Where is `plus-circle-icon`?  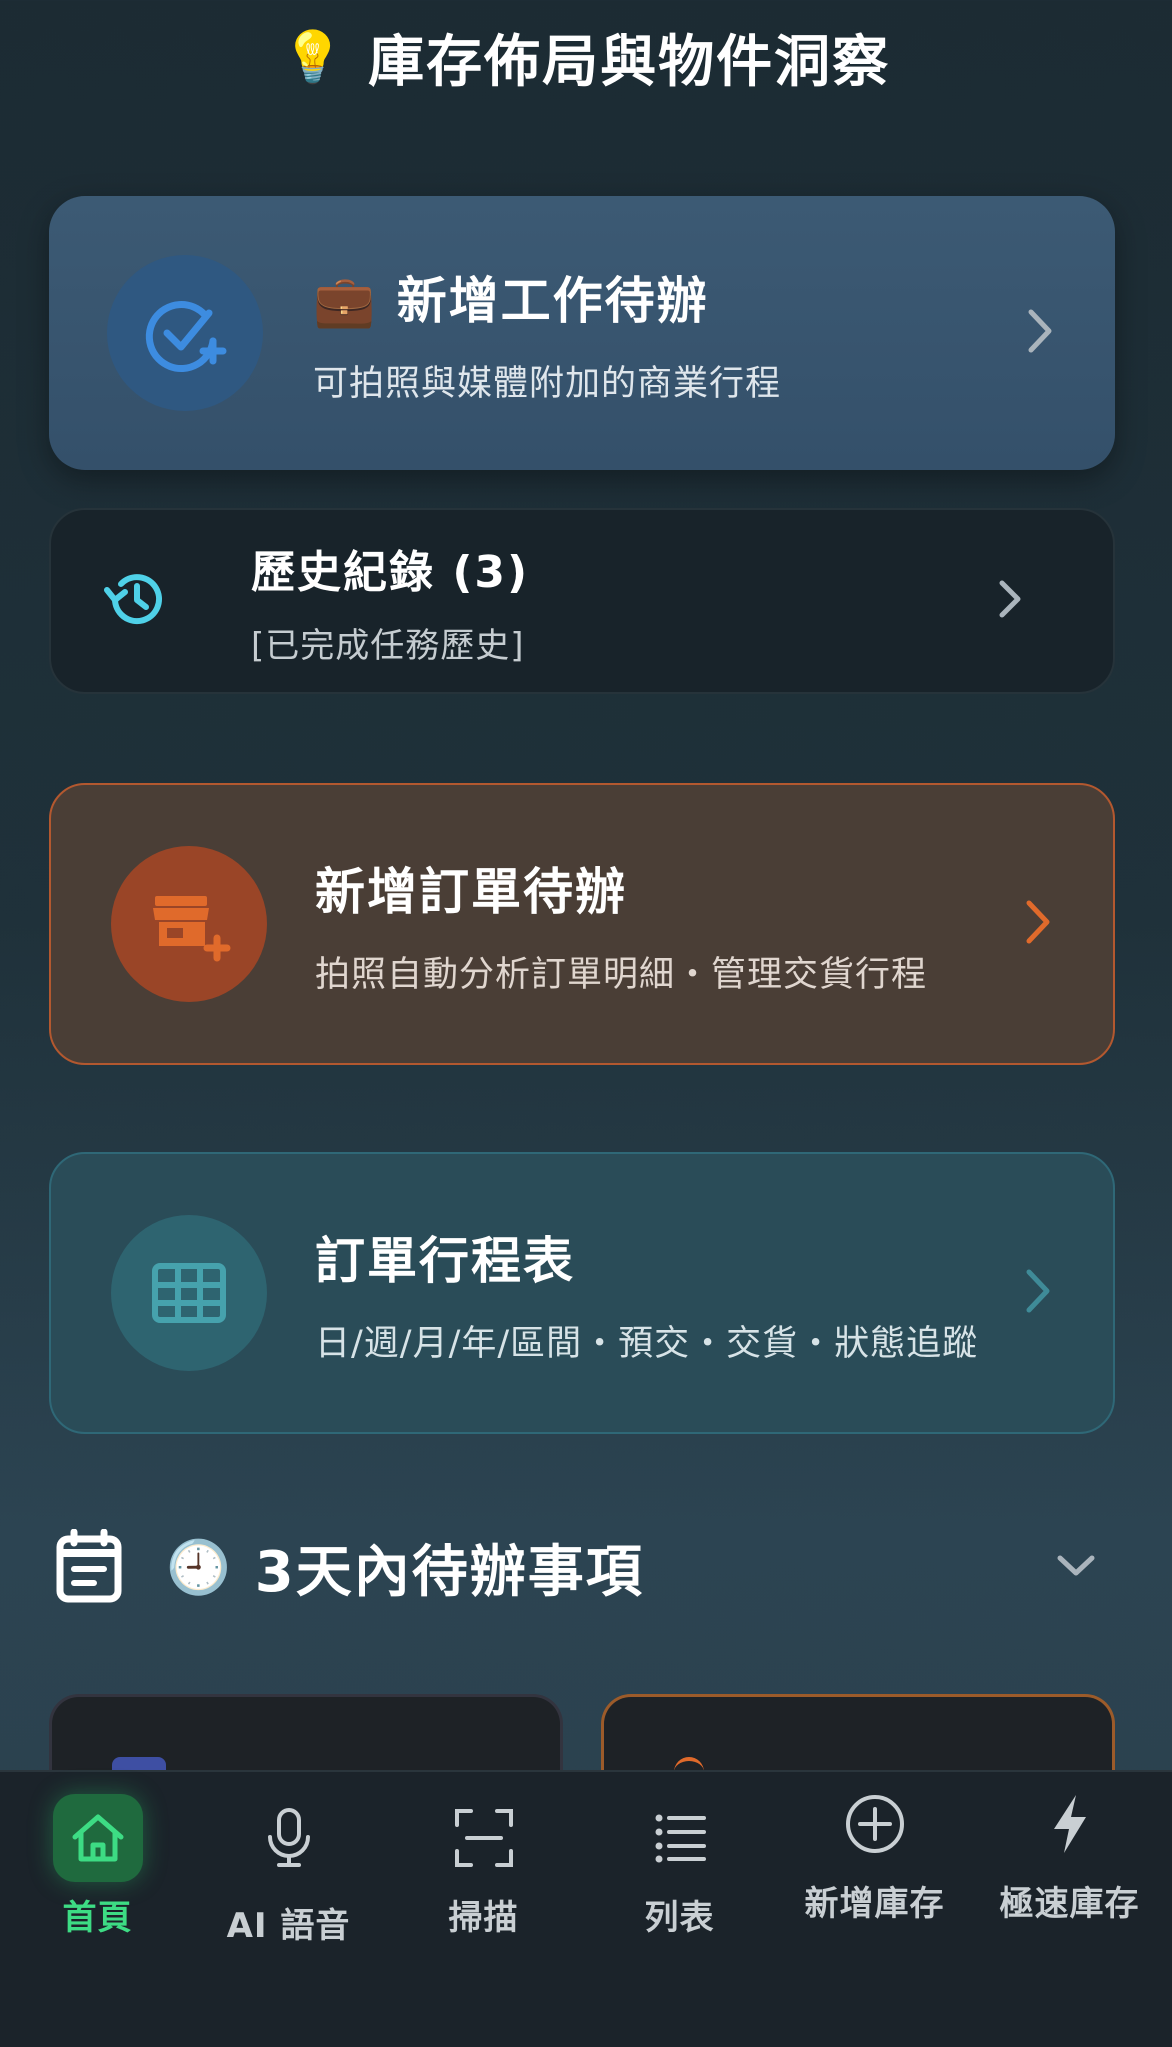
plus-circle-icon is located at coordinates (875, 1824).